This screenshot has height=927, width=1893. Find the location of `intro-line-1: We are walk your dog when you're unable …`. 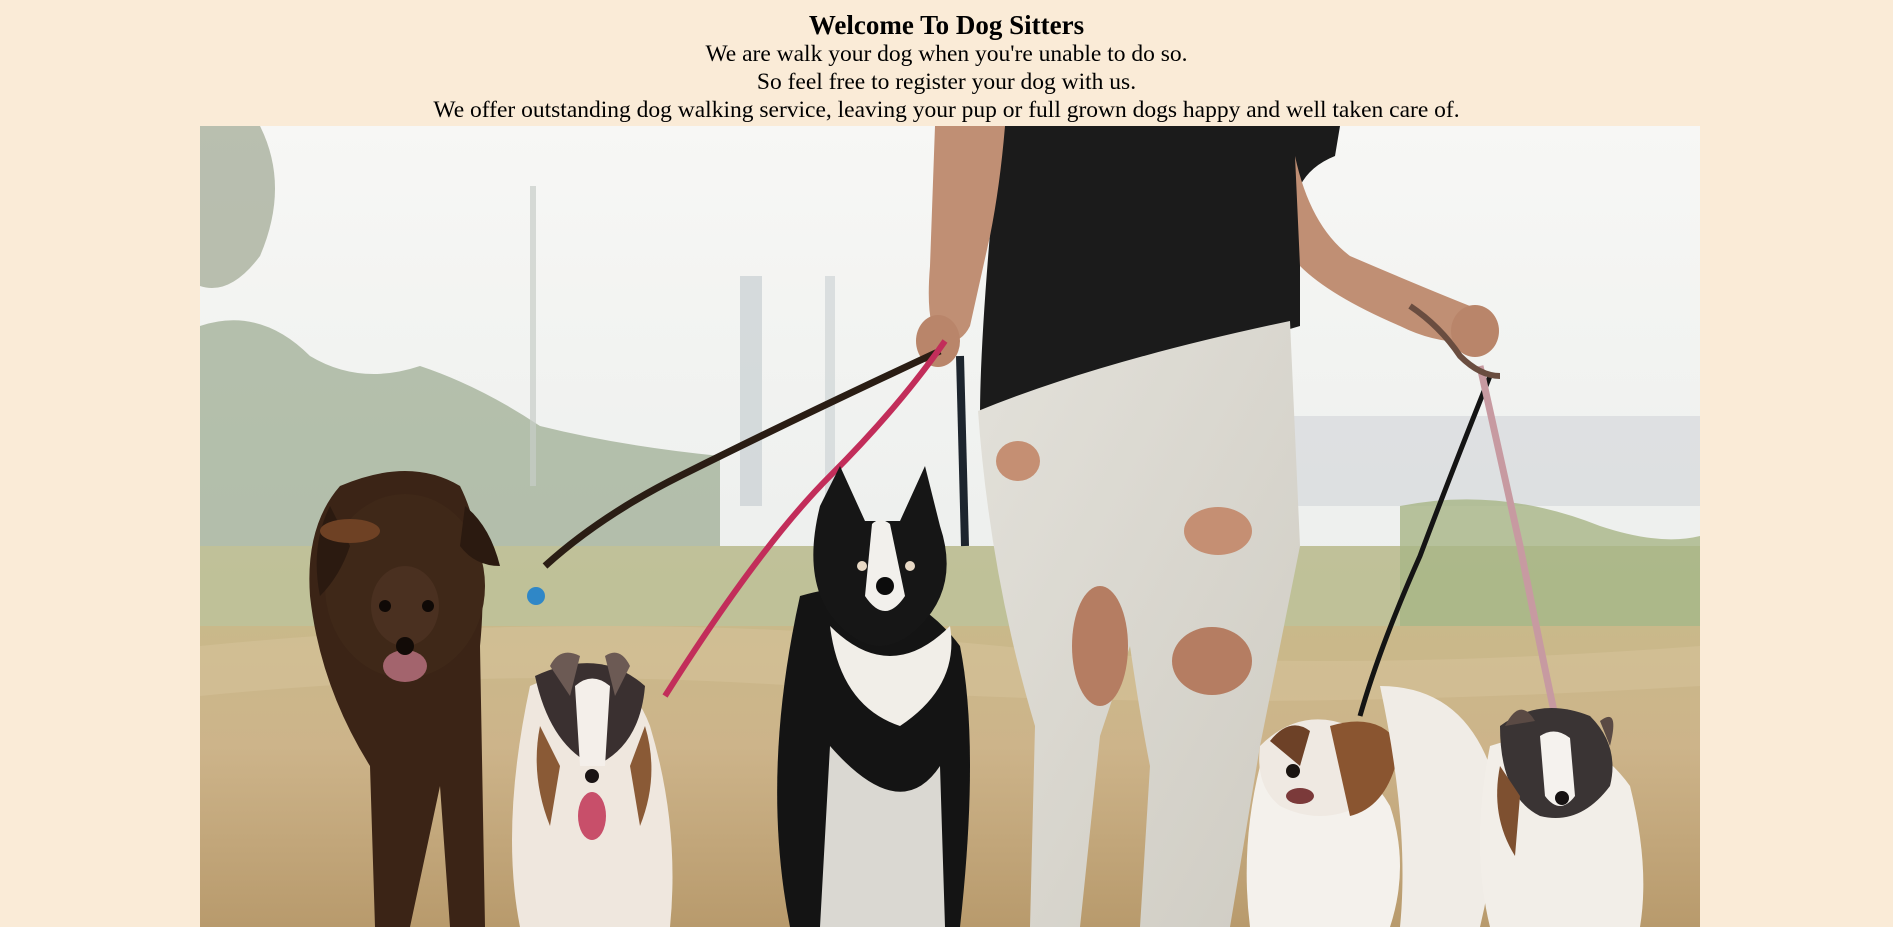

intro-line-1: We are walk your dog when you're unable … is located at coordinates (946, 54).